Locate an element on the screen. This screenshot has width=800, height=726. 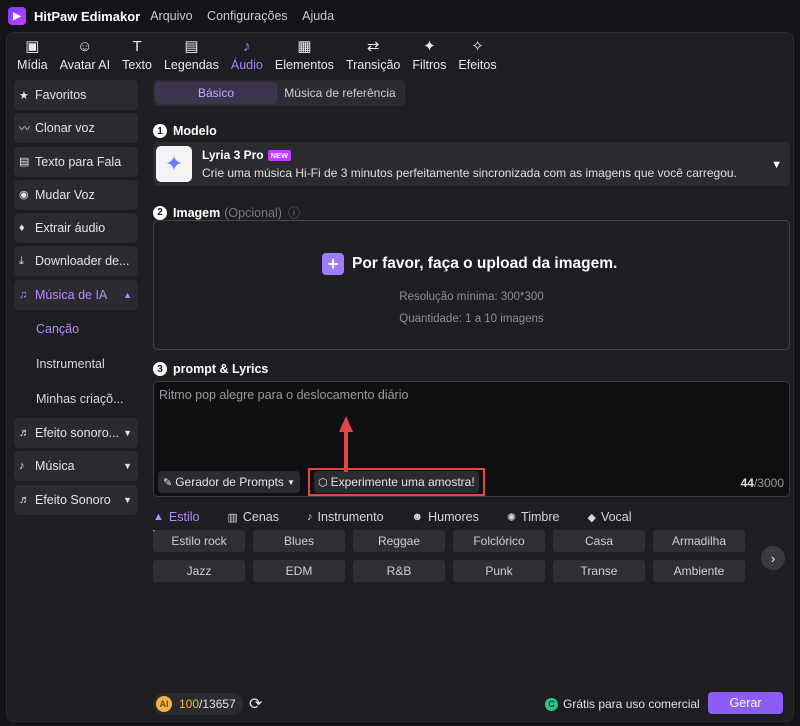
tab-avatar-ai: ☺ Avatar AI is located at coordinates (85, 53).